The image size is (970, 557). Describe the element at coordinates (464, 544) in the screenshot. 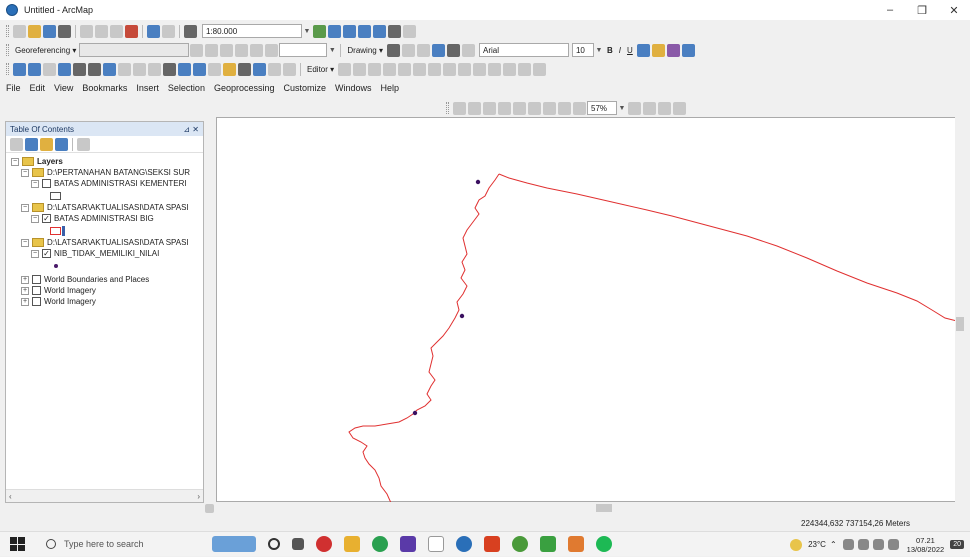

I see `arcmap-taskbar-icon` at that location.